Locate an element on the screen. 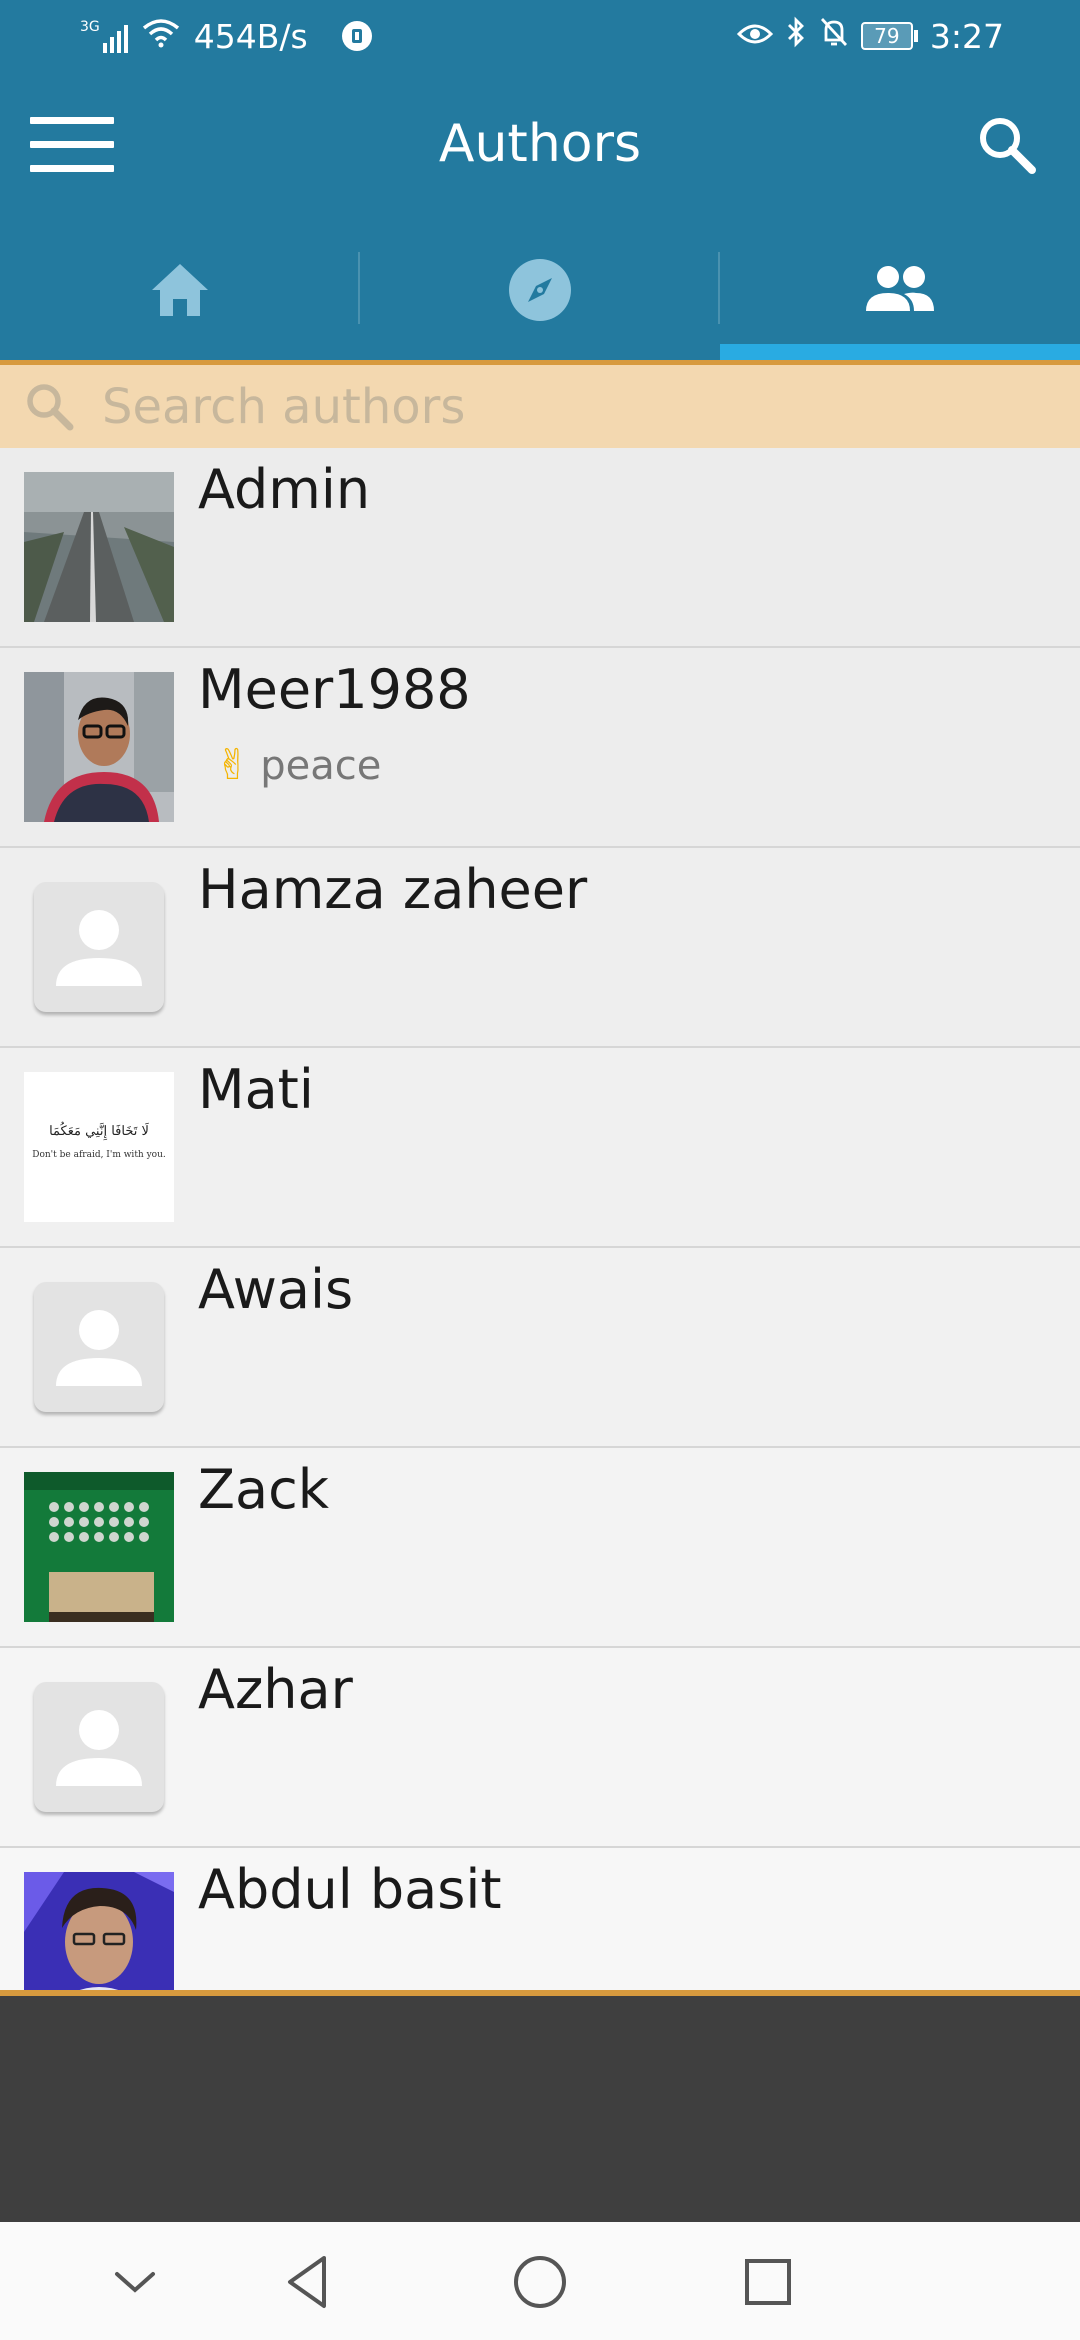 This screenshot has width=1080, height=2340. page-title: Authors is located at coordinates (540, 144).